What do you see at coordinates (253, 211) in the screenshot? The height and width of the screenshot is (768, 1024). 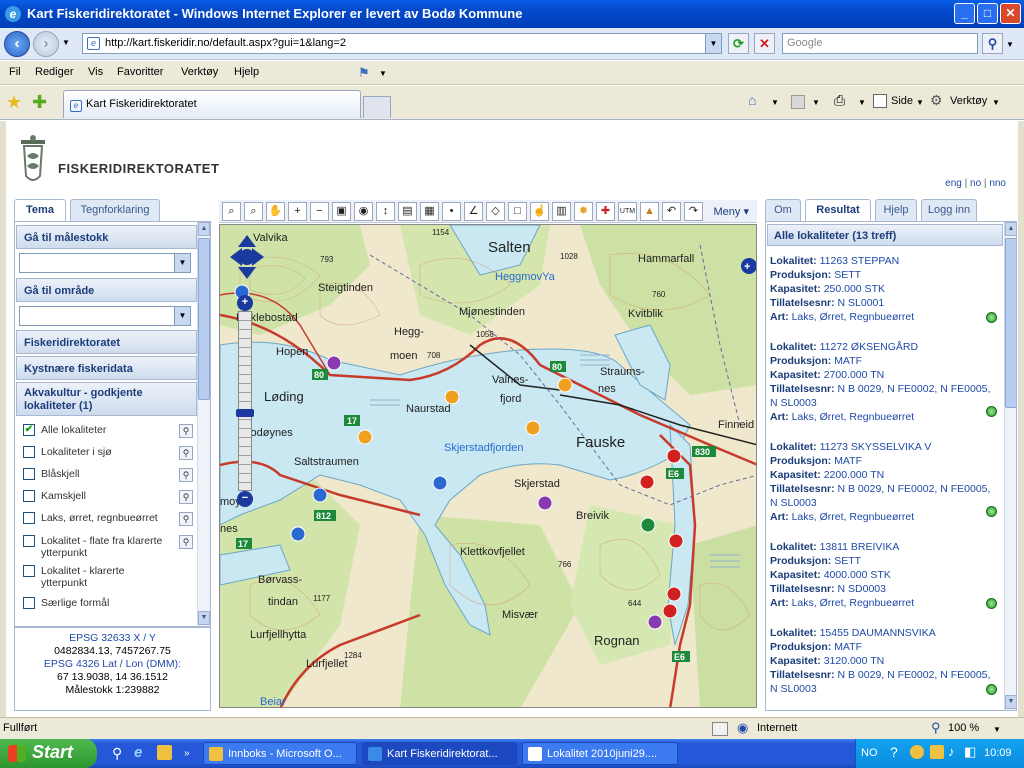 I see `binoculars-area-icon: ⌕` at bounding box center [253, 211].